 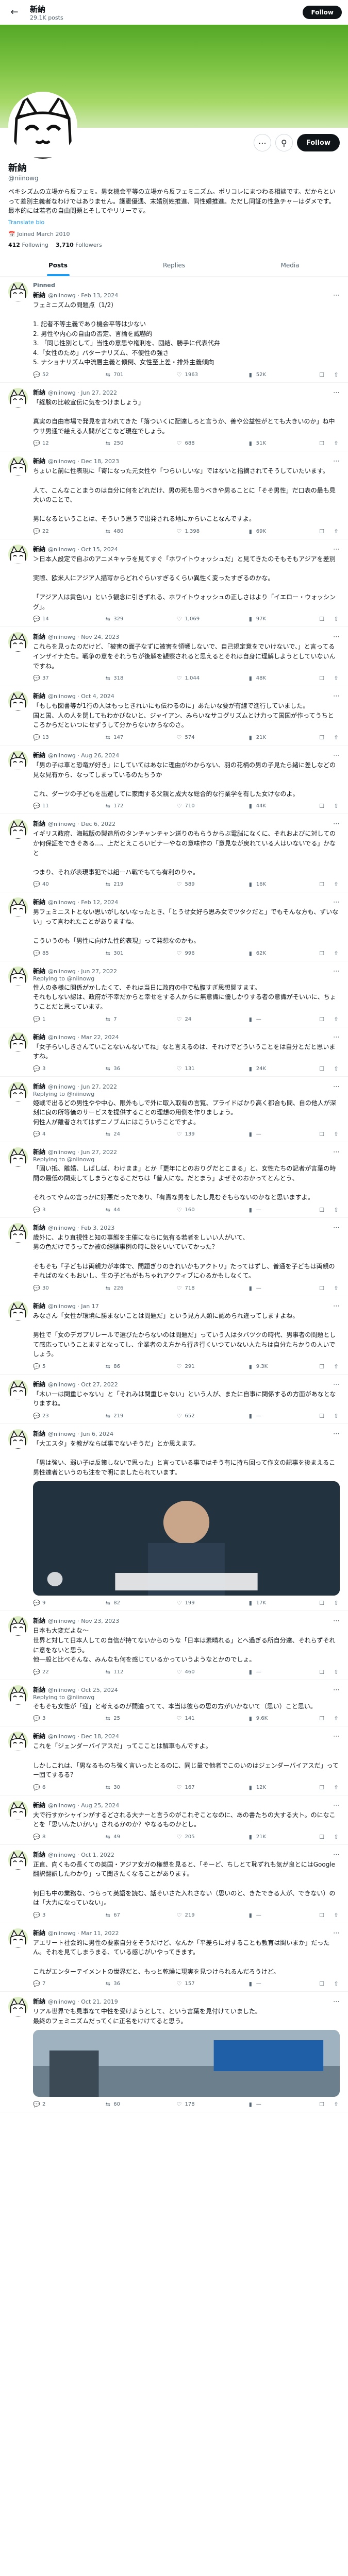 What do you see at coordinates (139, 2104) in the screenshot?
I see `repost-button: ⇆ 60` at bounding box center [139, 2104].